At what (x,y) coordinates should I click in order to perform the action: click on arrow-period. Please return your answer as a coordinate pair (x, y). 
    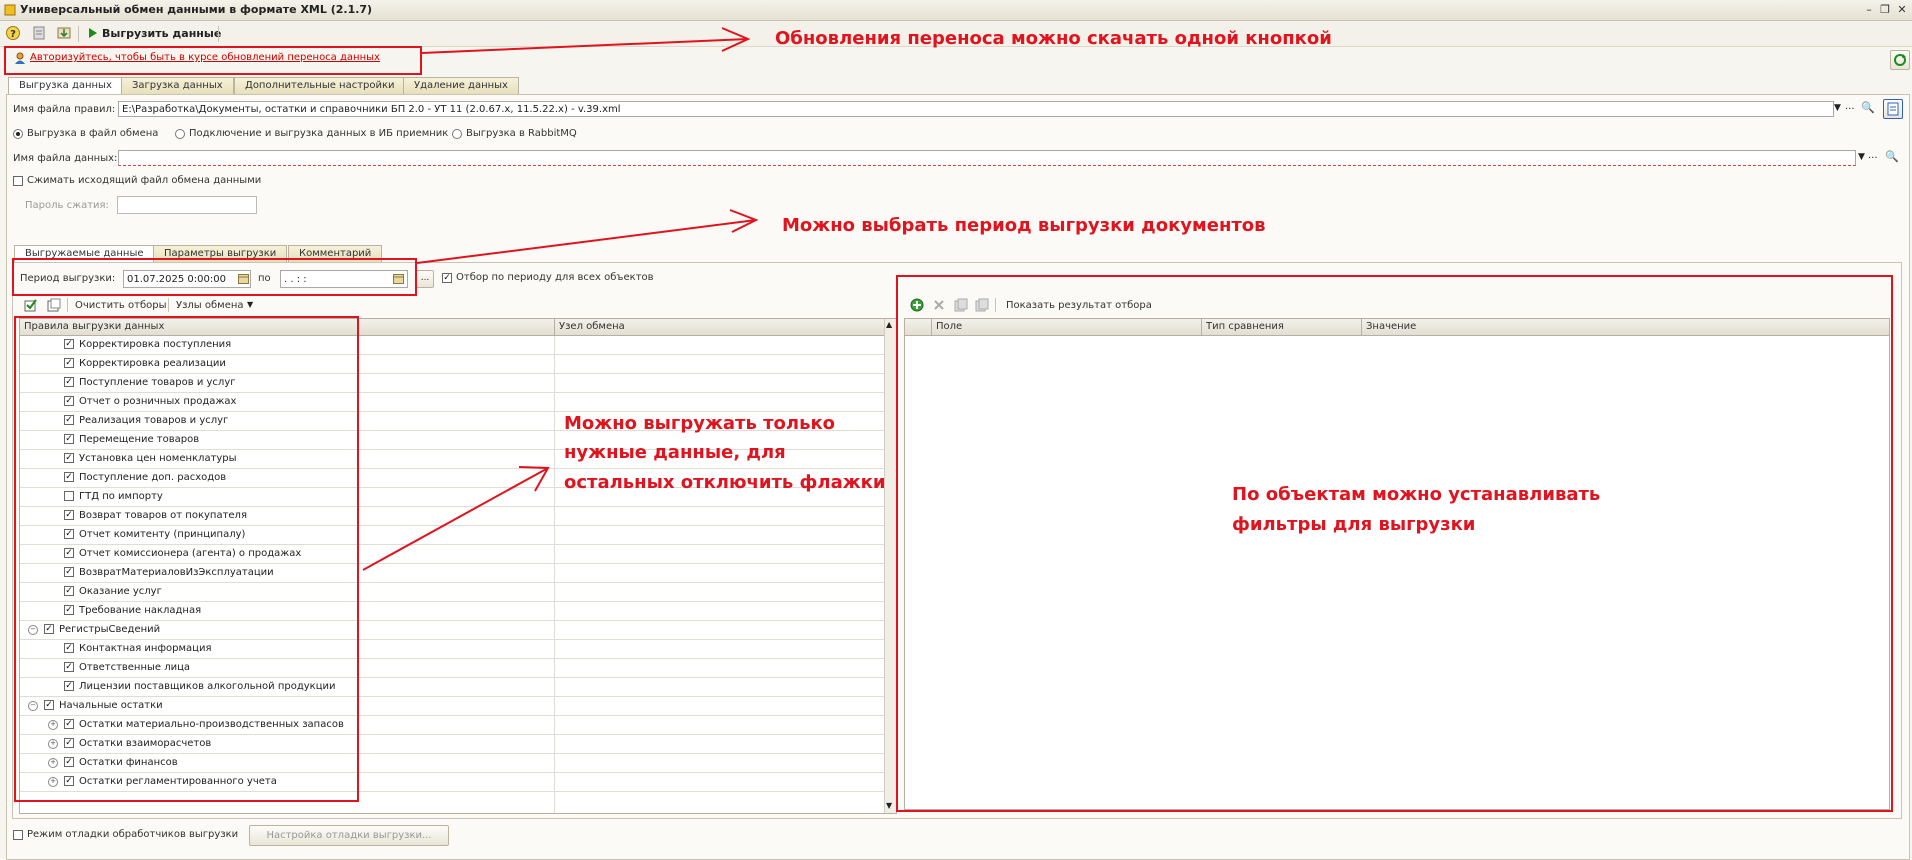
    Looking at the image, I should click on (586, 241).